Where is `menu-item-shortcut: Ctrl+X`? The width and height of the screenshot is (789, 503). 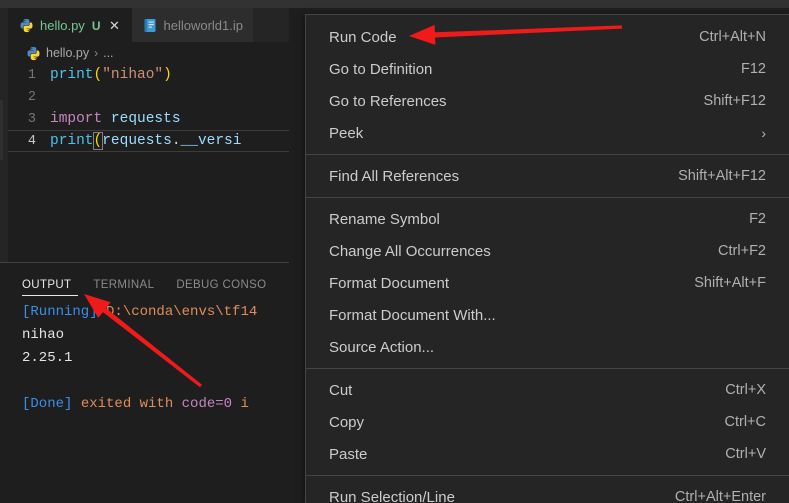
menu-item-shortcut: Ctrl+X is located at coordinates (745, 390).